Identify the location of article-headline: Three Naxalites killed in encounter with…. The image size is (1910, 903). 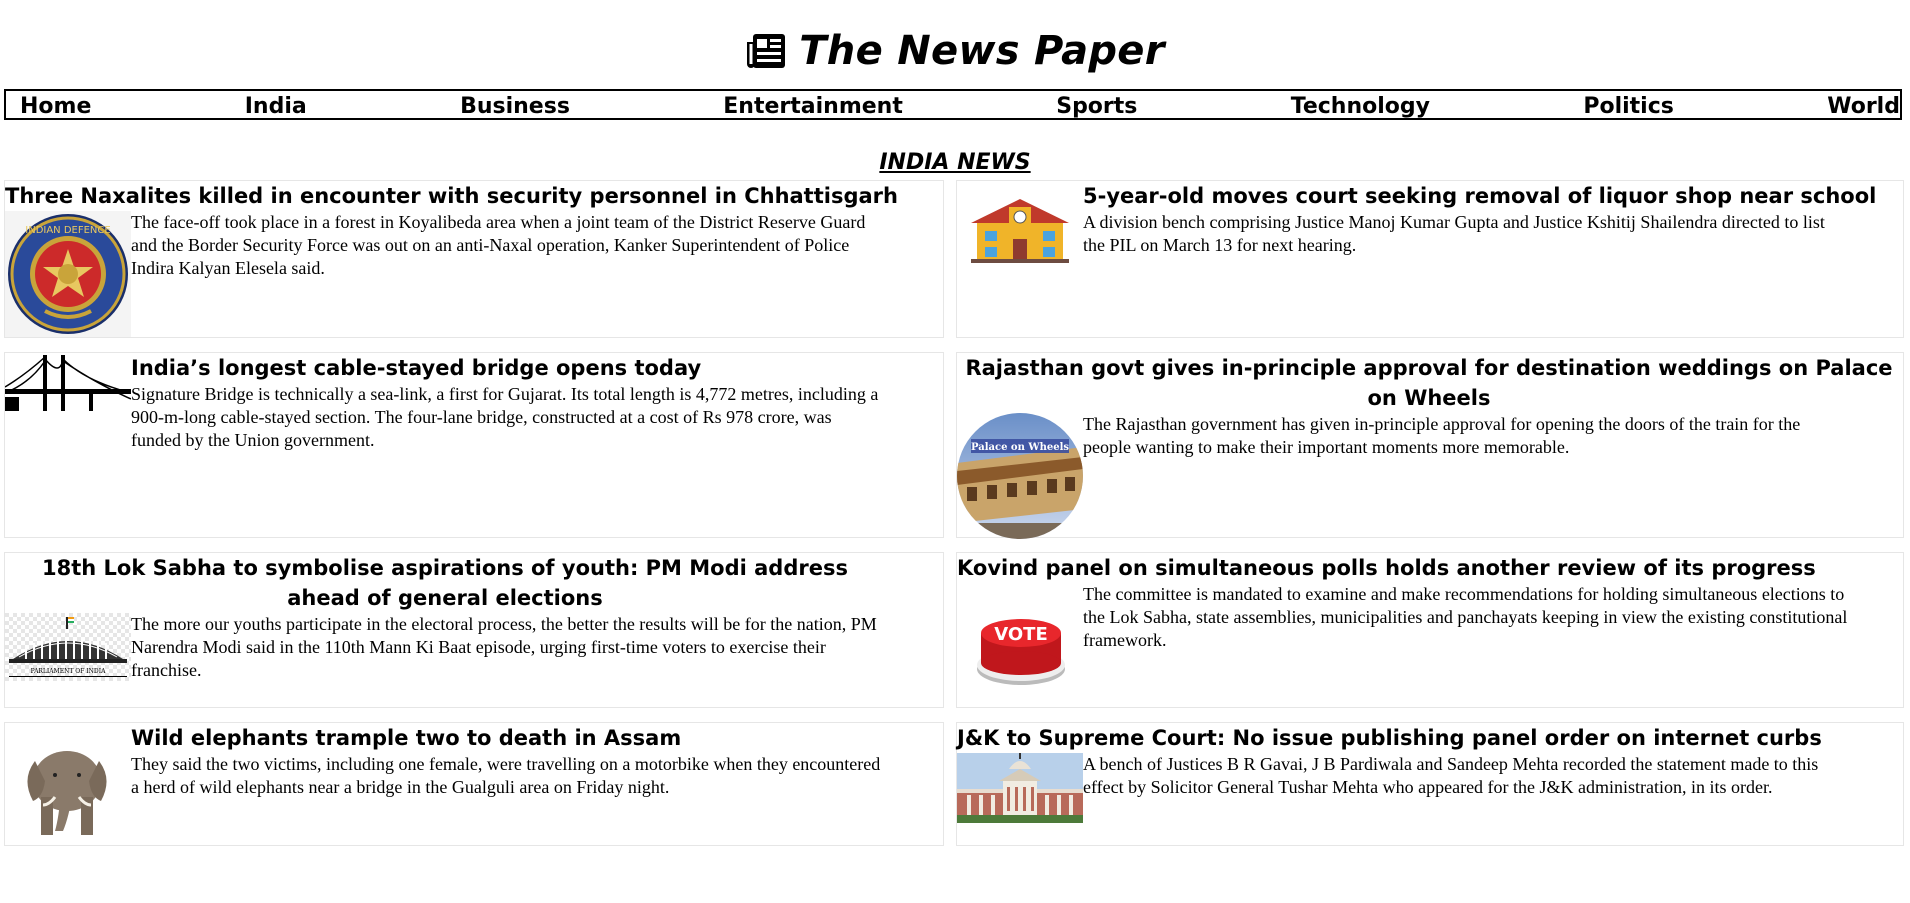
(473, 196).